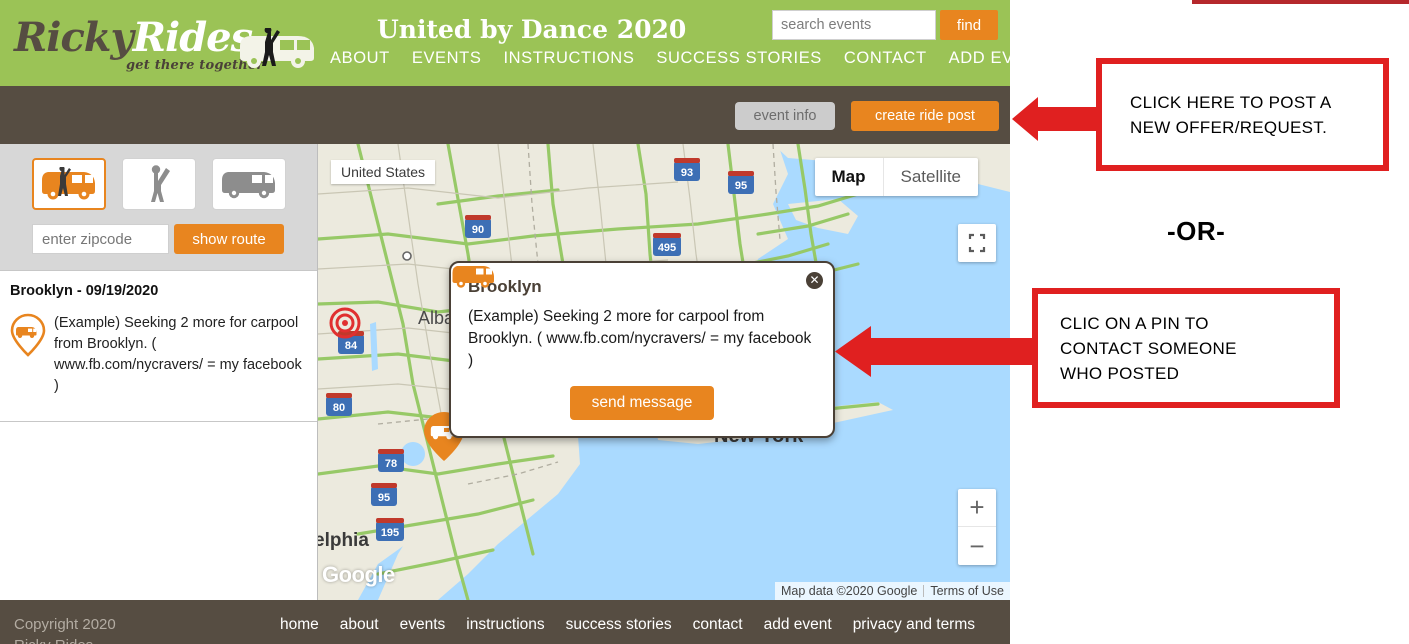 This screenshot has width=1409, height=644. What do you see at coordinates (65, 639) in the screenshot?
I see `copyright-line-2: Ricky Rides` at bounding box center [65, 639].